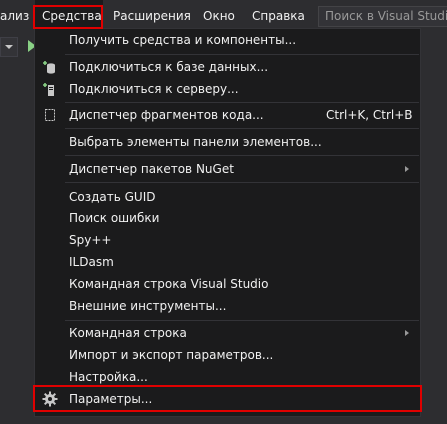  What do you see at coordinates (91, 262) in the screenshot?
I see `menu-item-label: ILDasm` at bounding box center [91, 262].